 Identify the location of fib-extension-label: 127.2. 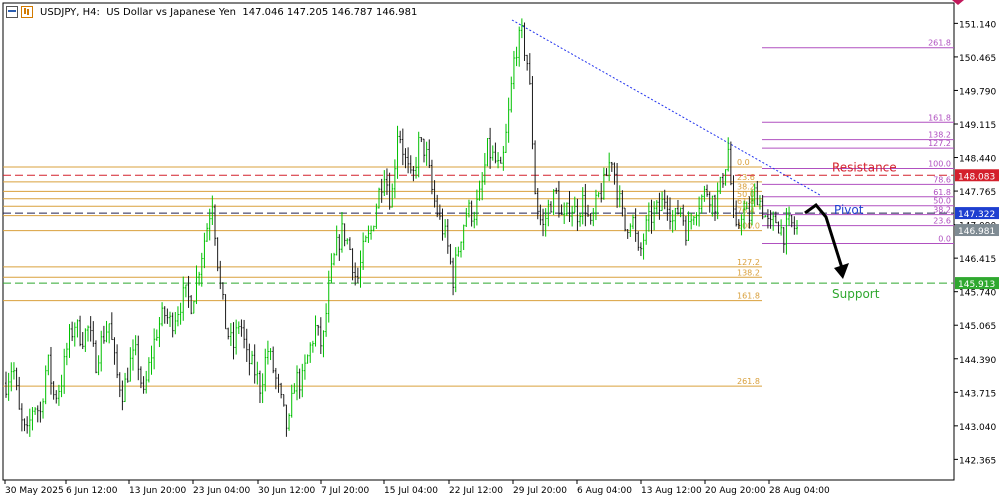
(939, 143).